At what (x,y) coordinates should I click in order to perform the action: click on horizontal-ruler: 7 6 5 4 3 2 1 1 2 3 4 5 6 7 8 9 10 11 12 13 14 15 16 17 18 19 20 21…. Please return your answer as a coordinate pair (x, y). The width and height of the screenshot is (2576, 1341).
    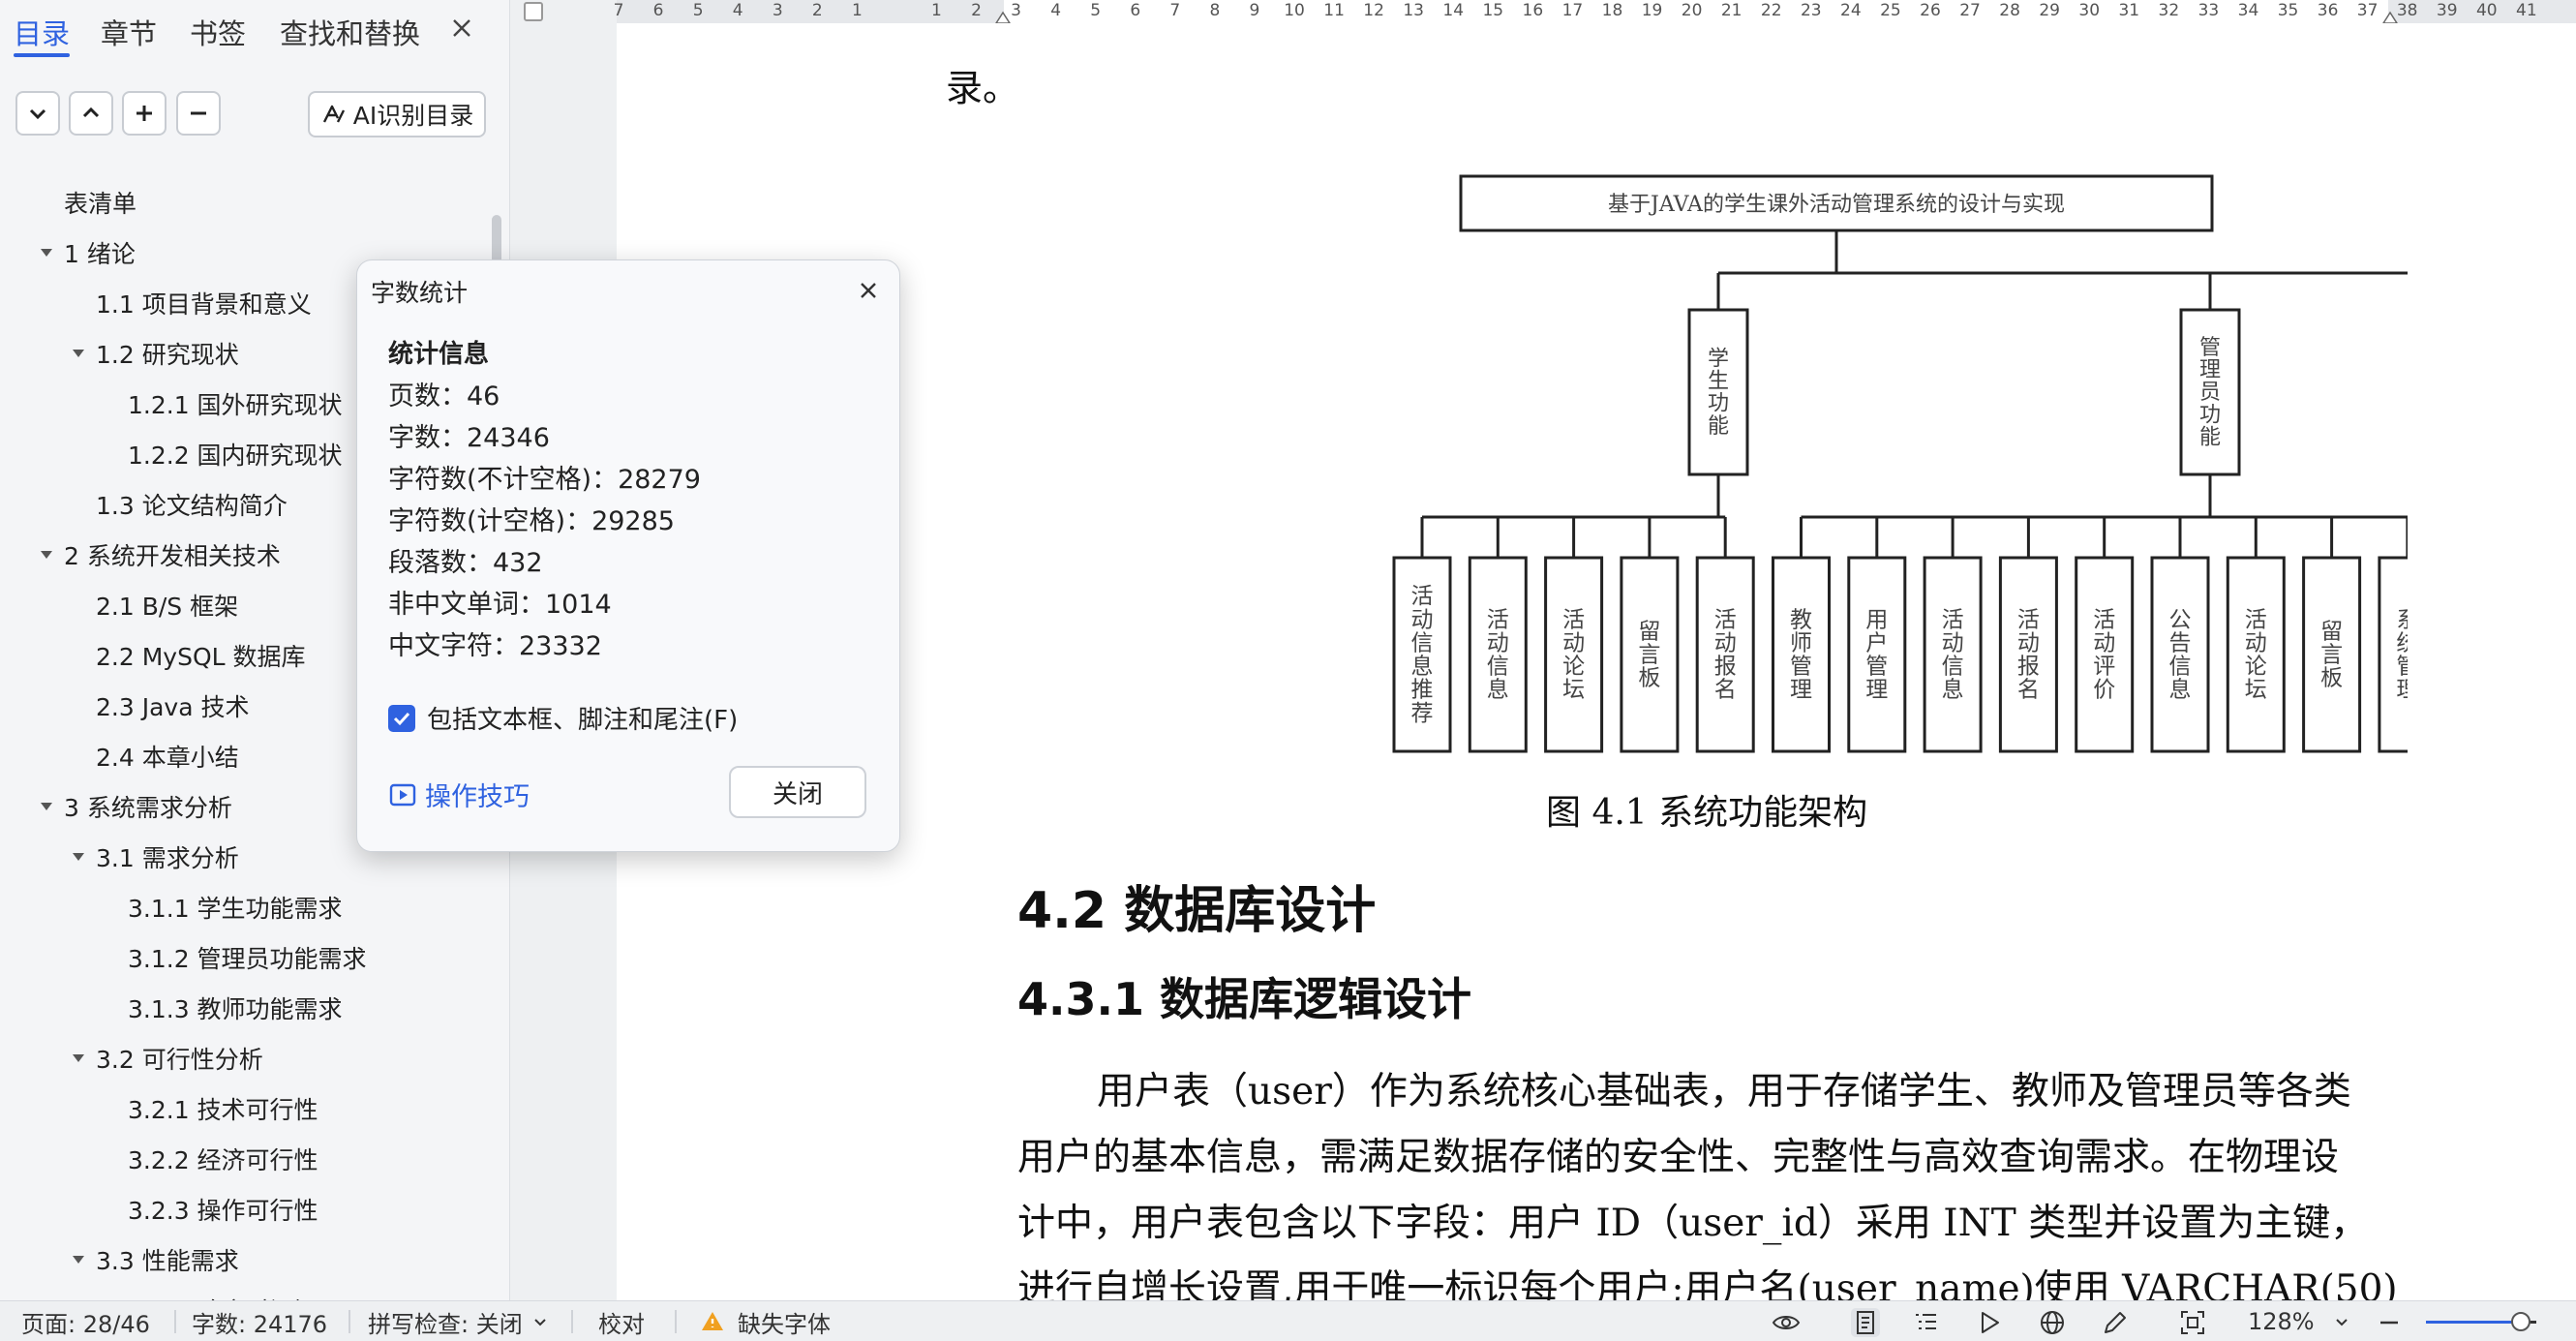
    Looking at the image, I should click on (1595, 12).